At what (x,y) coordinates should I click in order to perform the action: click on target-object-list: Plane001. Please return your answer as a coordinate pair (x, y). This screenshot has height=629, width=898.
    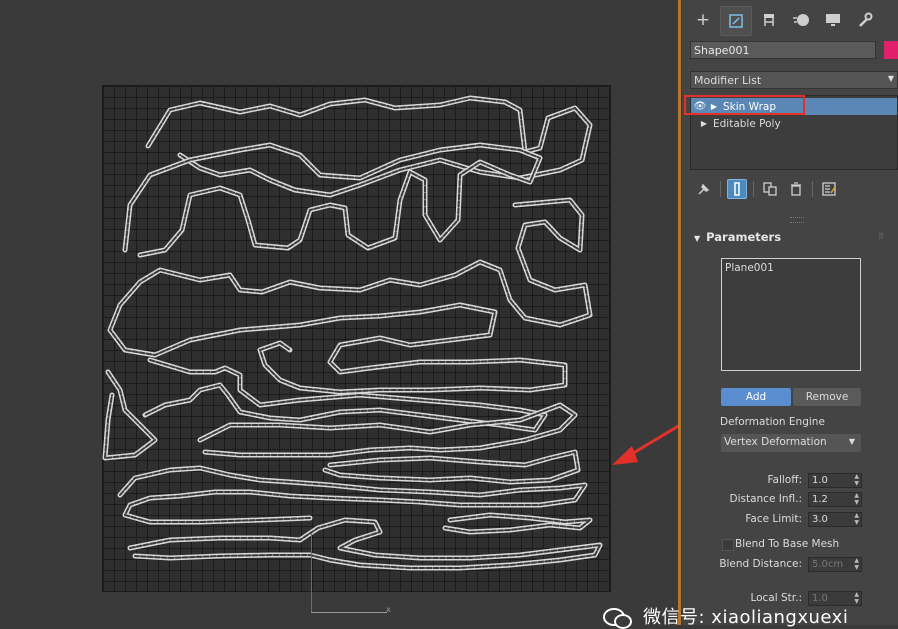
    Looking at the image, I should click on (791, 314).